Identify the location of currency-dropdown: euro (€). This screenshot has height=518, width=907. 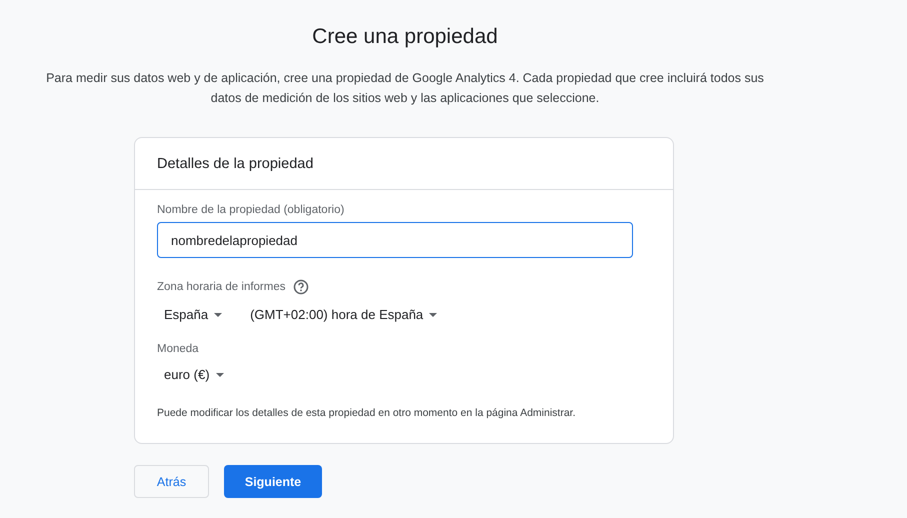
(194, 374).